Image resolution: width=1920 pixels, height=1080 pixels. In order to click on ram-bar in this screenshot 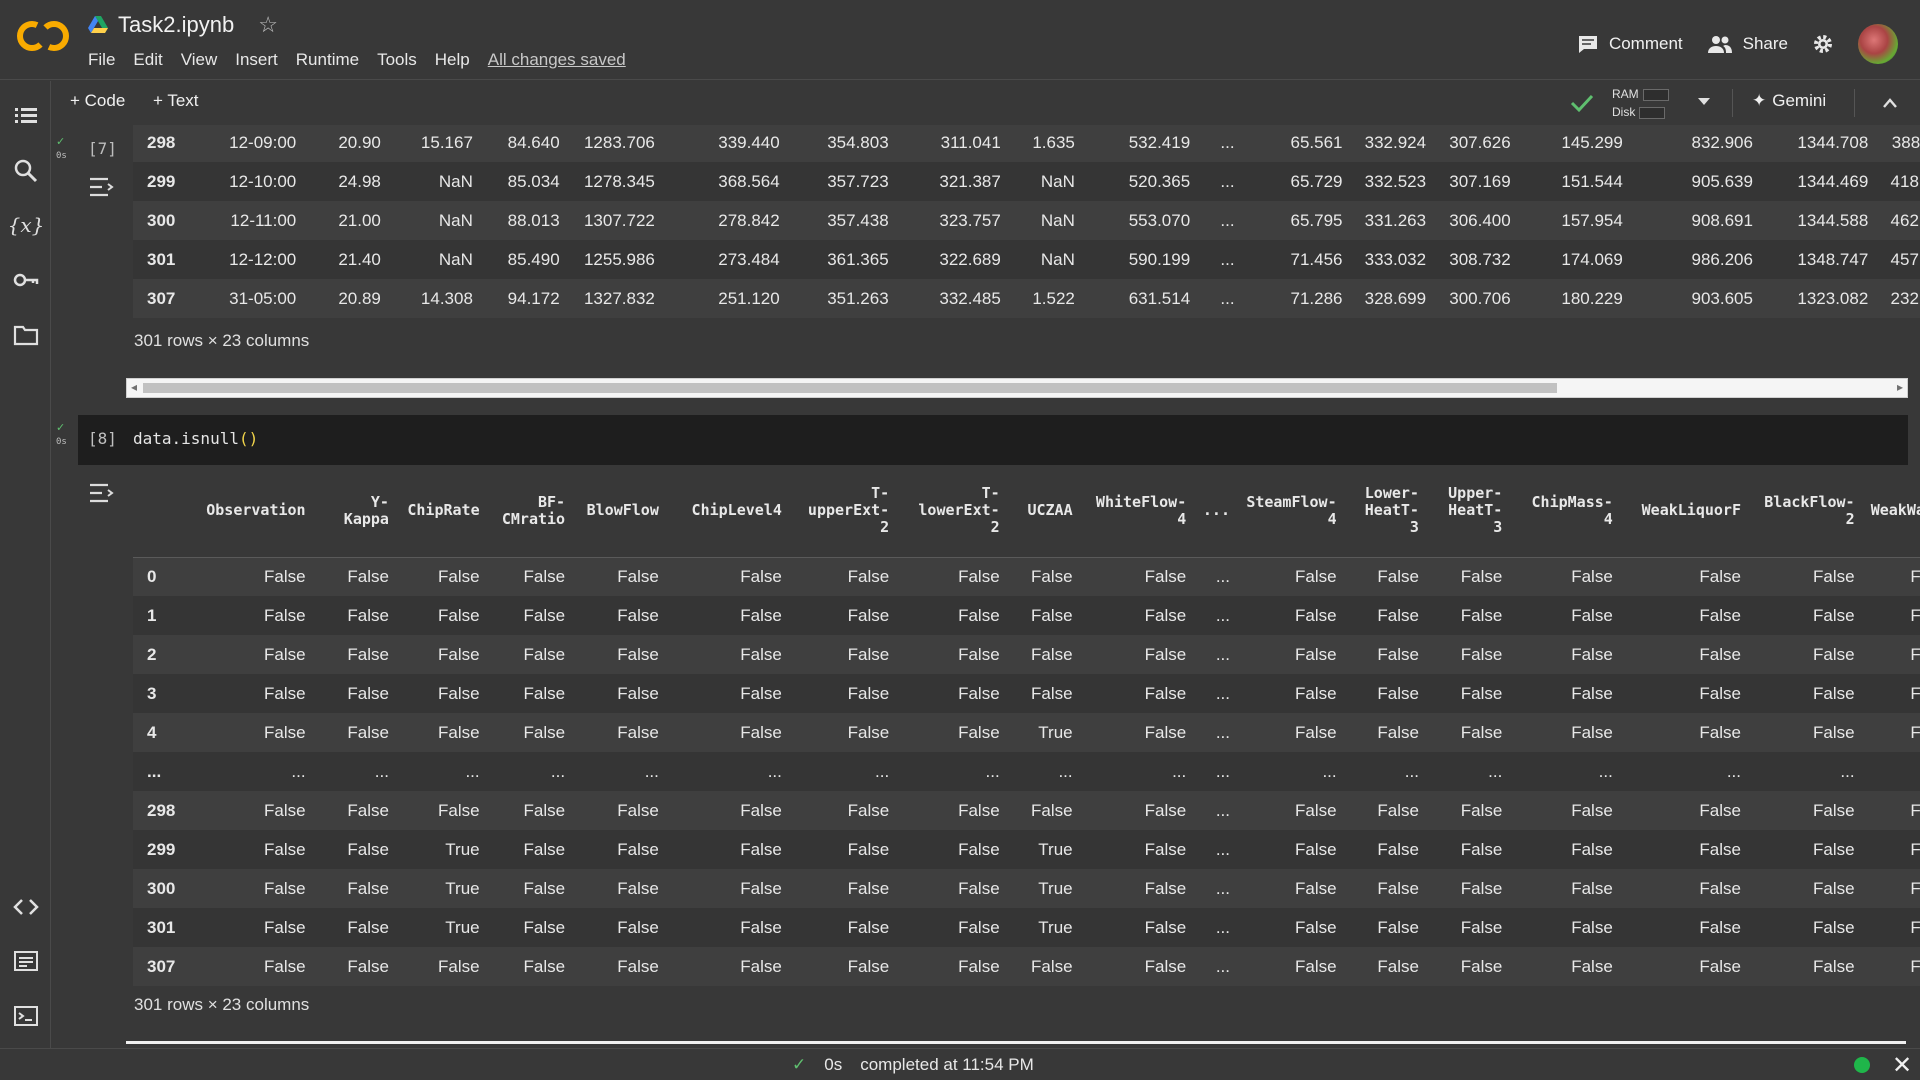, I will do `click(1655, 94)`.